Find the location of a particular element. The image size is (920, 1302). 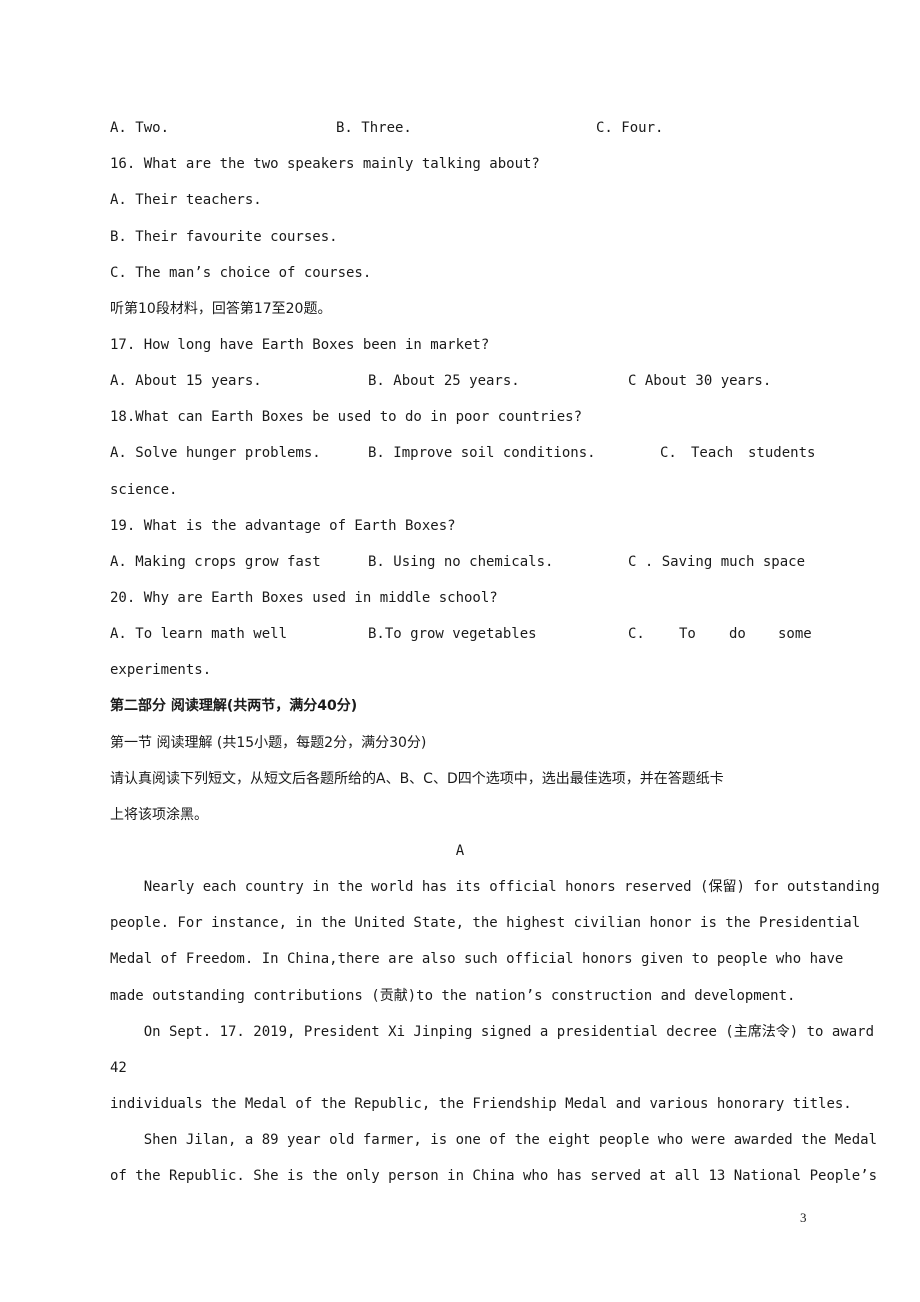

q20-option-c-label: C. is located at coordinates (636, 634).